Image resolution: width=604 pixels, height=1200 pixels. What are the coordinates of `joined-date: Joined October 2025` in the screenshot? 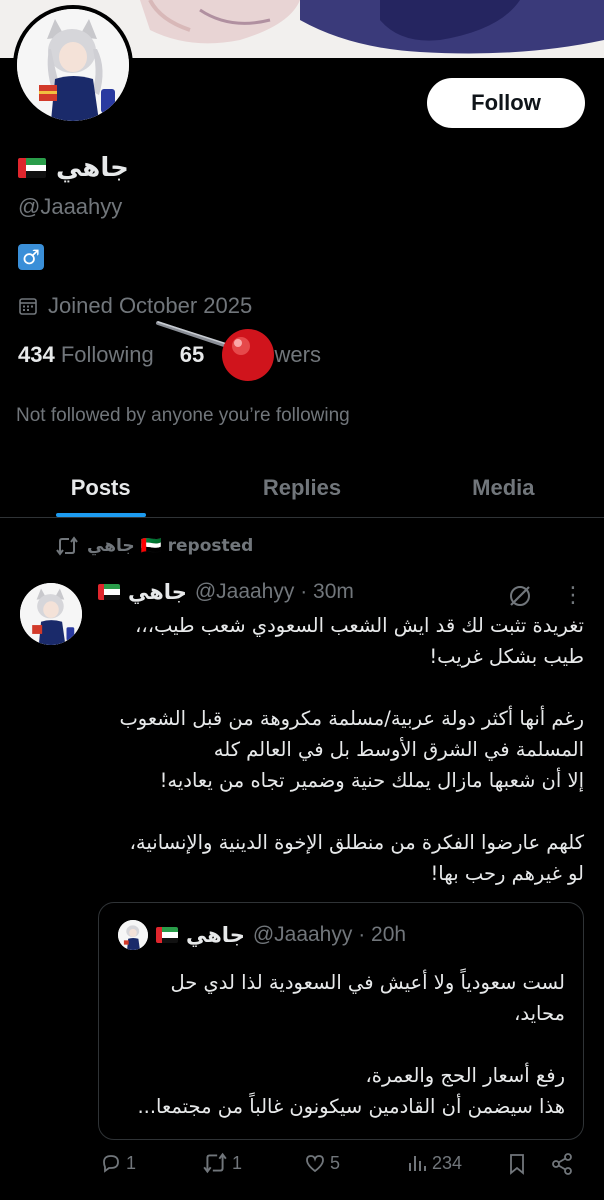 It's located at (135, 306).